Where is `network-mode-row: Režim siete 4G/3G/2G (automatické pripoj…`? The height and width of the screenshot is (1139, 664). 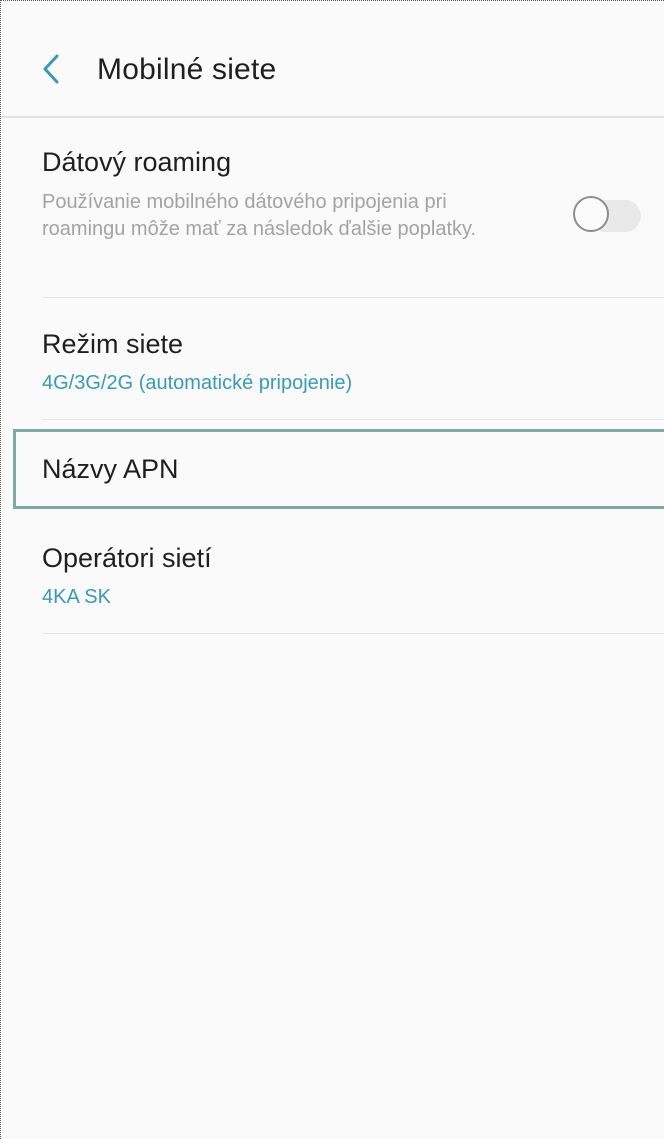 network-mode-row: Režim siete 4G/3G/2G (automatické pripoj… is located at coordinates (338, 360).